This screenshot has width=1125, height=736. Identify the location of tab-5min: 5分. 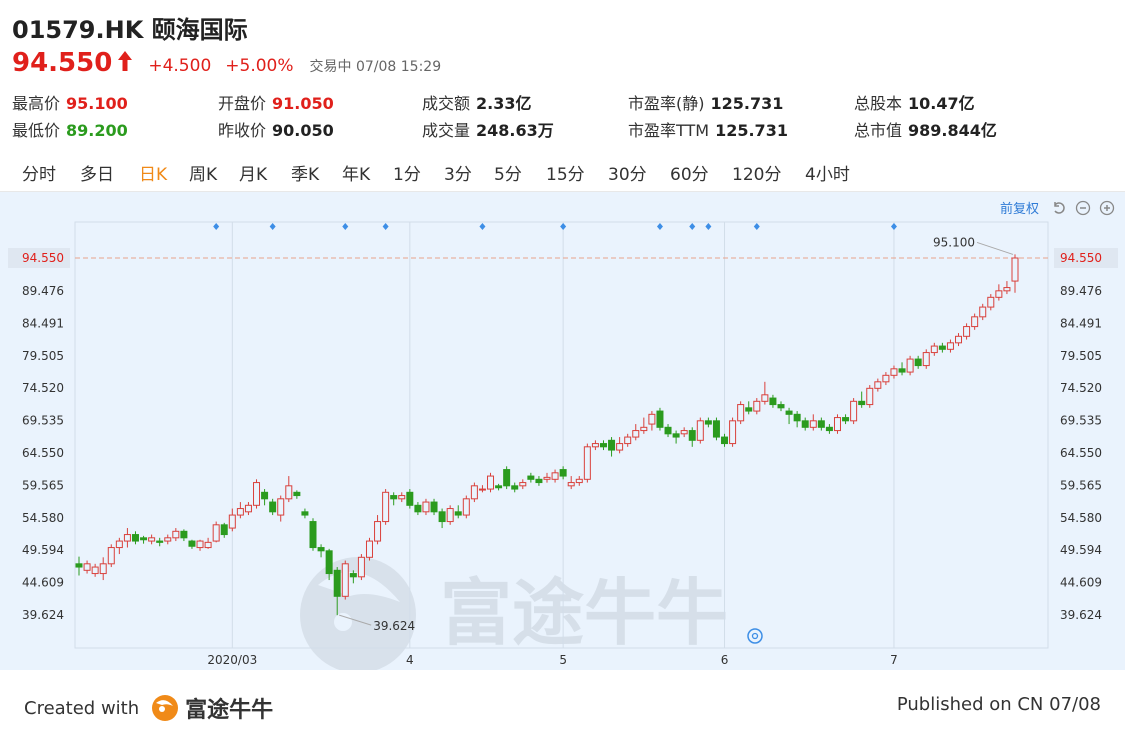
(508, 172).